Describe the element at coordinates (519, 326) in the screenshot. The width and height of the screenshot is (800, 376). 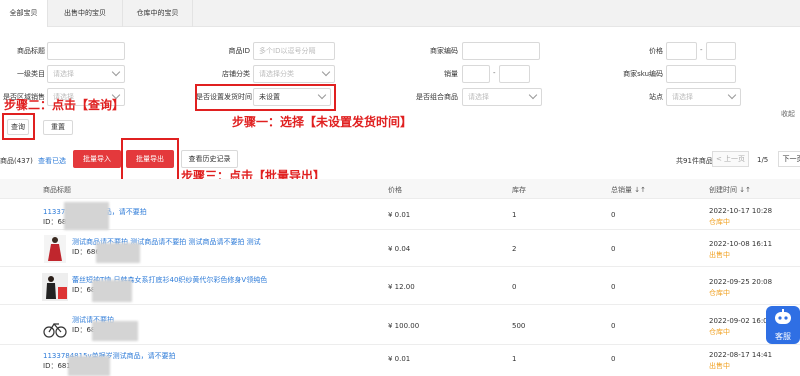
I see `stock: 500` at that location.